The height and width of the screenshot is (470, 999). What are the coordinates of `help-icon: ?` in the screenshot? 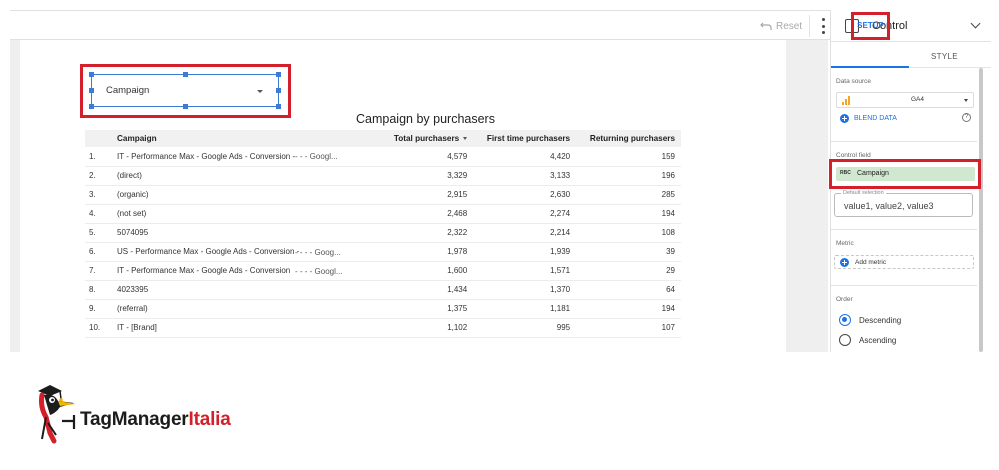 It's located at (966, 117).